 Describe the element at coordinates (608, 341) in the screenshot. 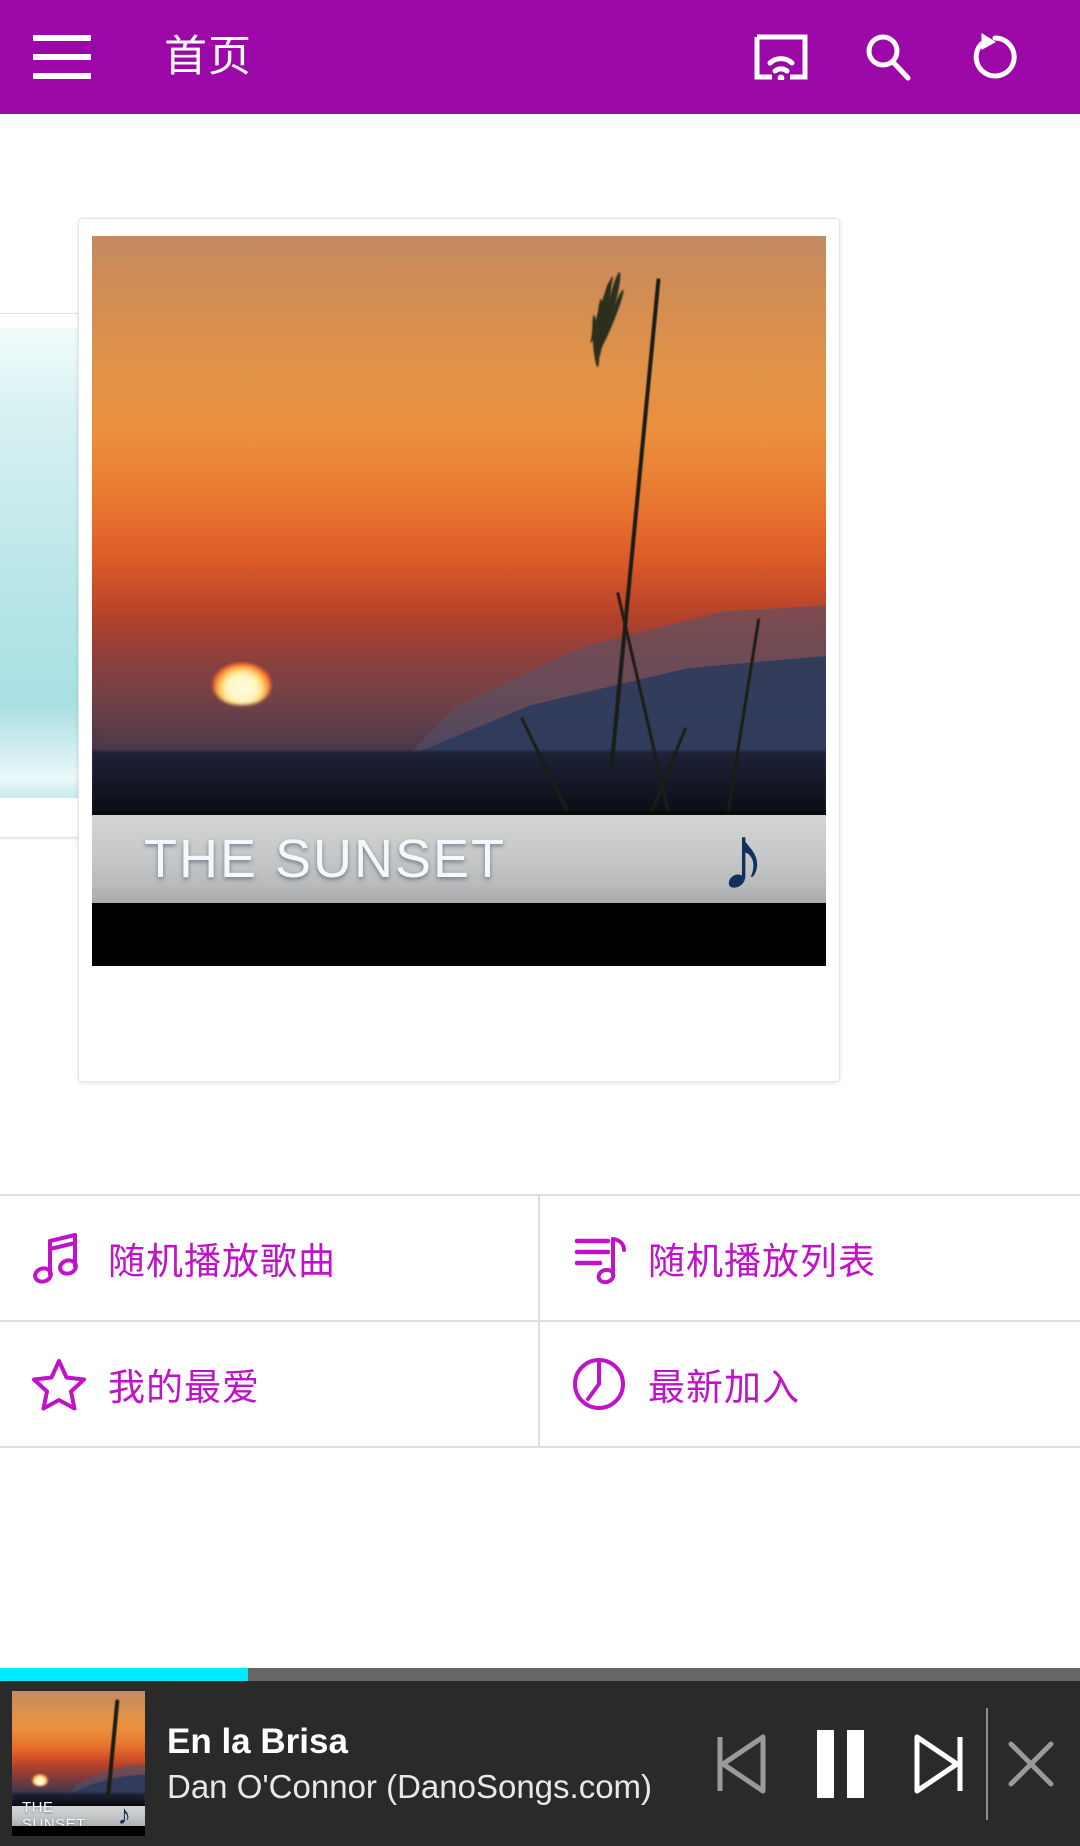

I see `reed-plume` at that location.